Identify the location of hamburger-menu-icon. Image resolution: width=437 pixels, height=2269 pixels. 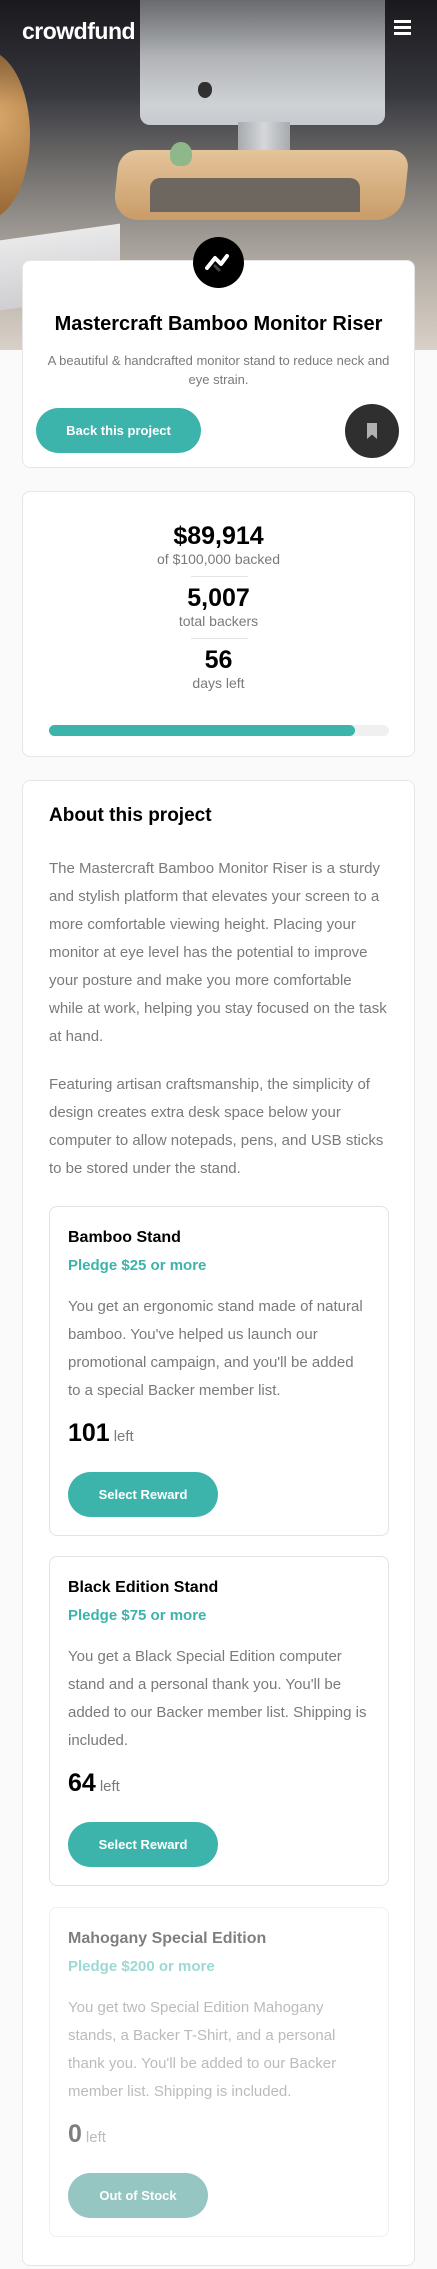
(402, 27).